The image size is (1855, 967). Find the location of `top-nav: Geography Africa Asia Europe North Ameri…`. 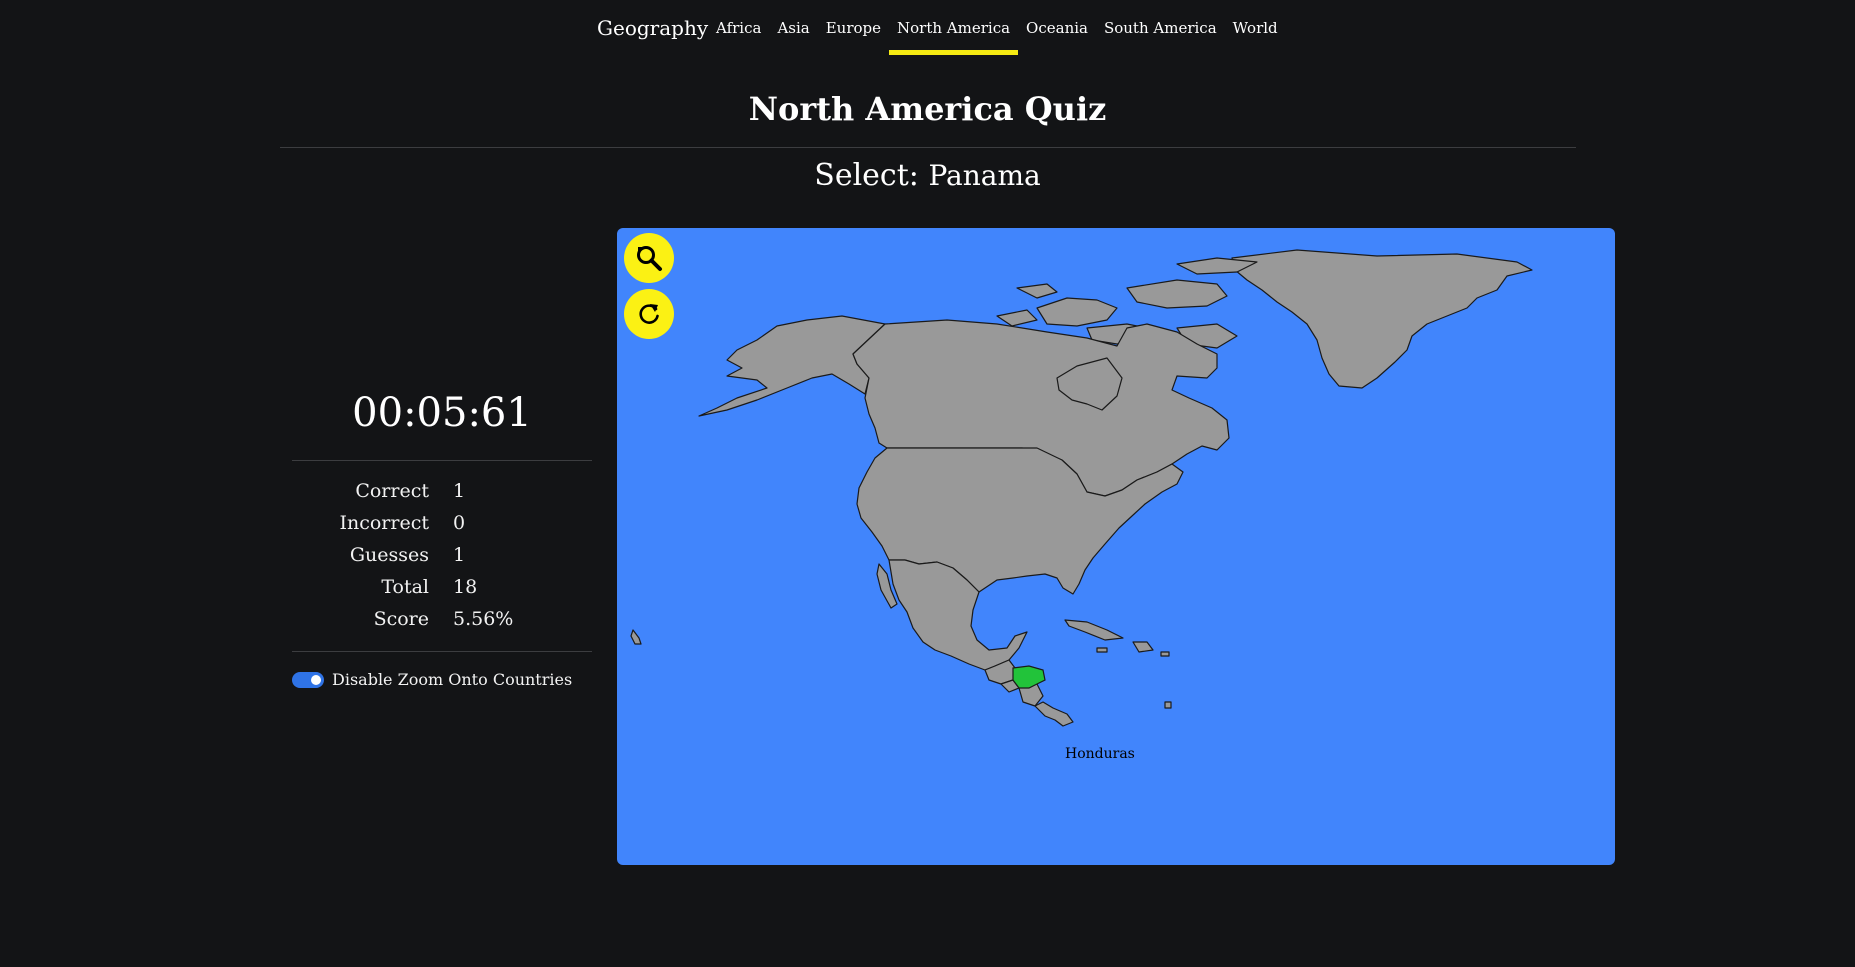

top-nav: Geography Africa Asia Europe North Ameri… is located at coordinates (927, 30).